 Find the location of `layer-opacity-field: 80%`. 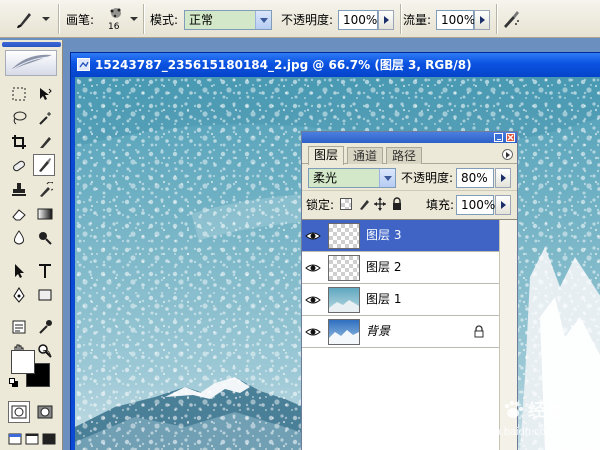

layer-opacity-field: 80% is located at coordinates (475, 178).